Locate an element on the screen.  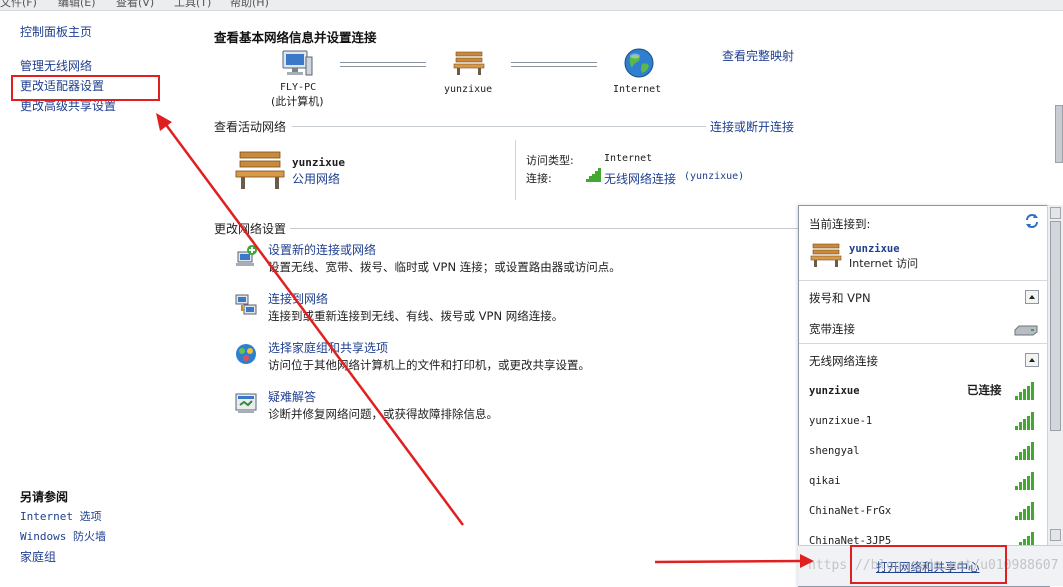
change-settings-heading: 更改网络设置 is located at coordinates (250, 229).